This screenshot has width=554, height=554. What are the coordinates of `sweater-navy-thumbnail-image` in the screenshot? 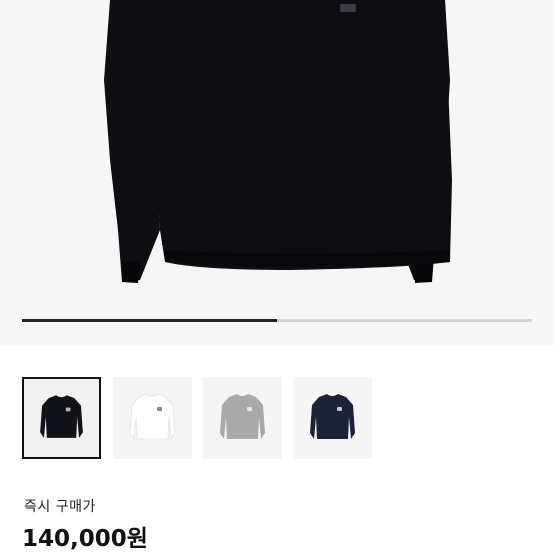 It's located at (332, 416).